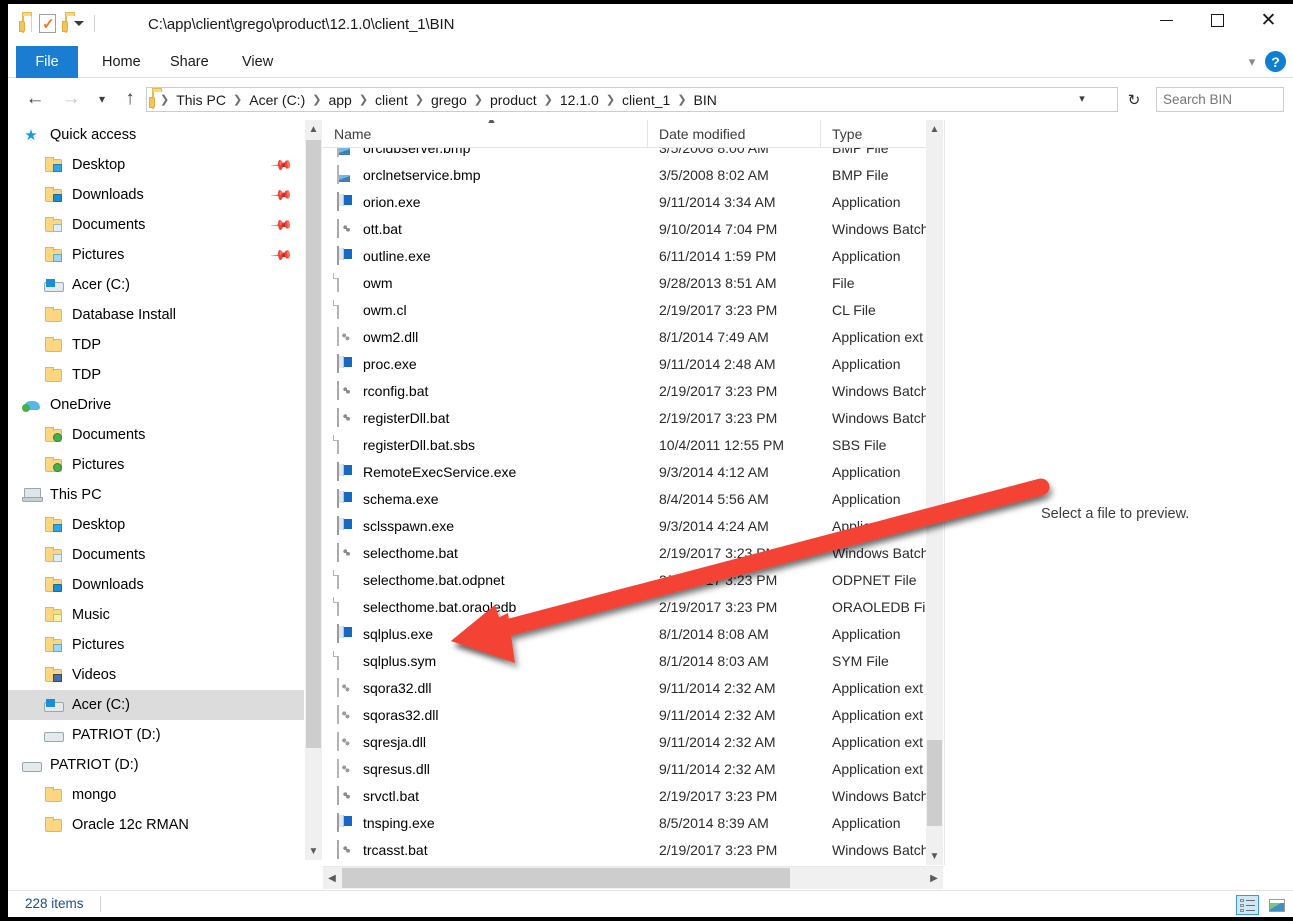 The image size is (1293, 921). I want to click on column-header-type: Type, so click(882, 133).